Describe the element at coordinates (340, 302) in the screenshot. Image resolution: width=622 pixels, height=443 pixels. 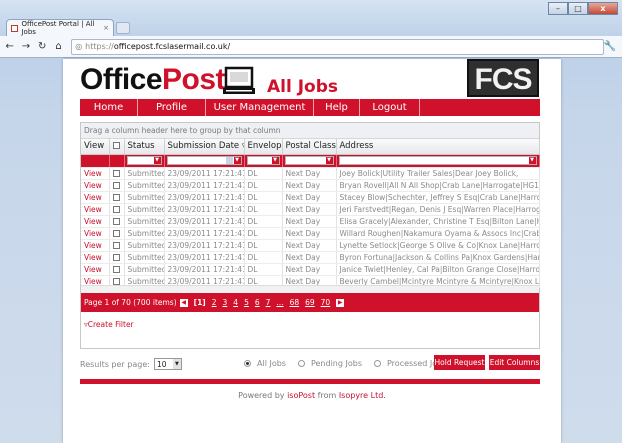
I see `next-page-button: ▶` at that location.